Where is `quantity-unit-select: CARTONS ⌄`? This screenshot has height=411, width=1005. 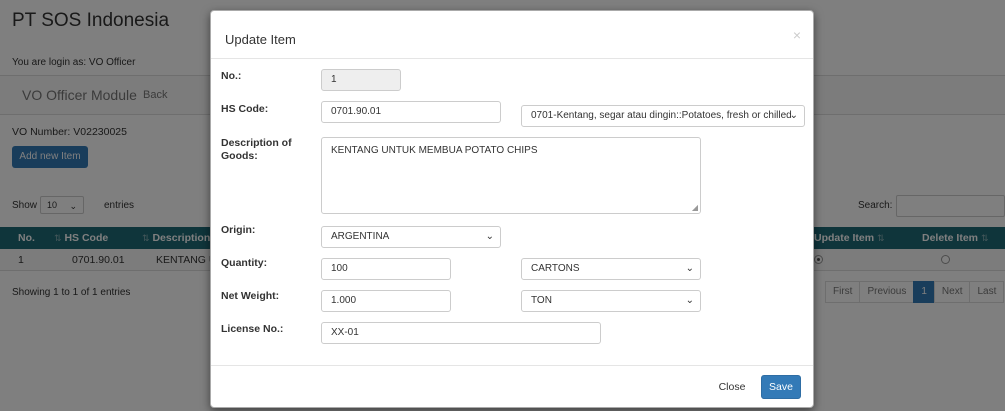 quantity-unit-select: CARTONS ⌄ is located at coordinates (611, 269).